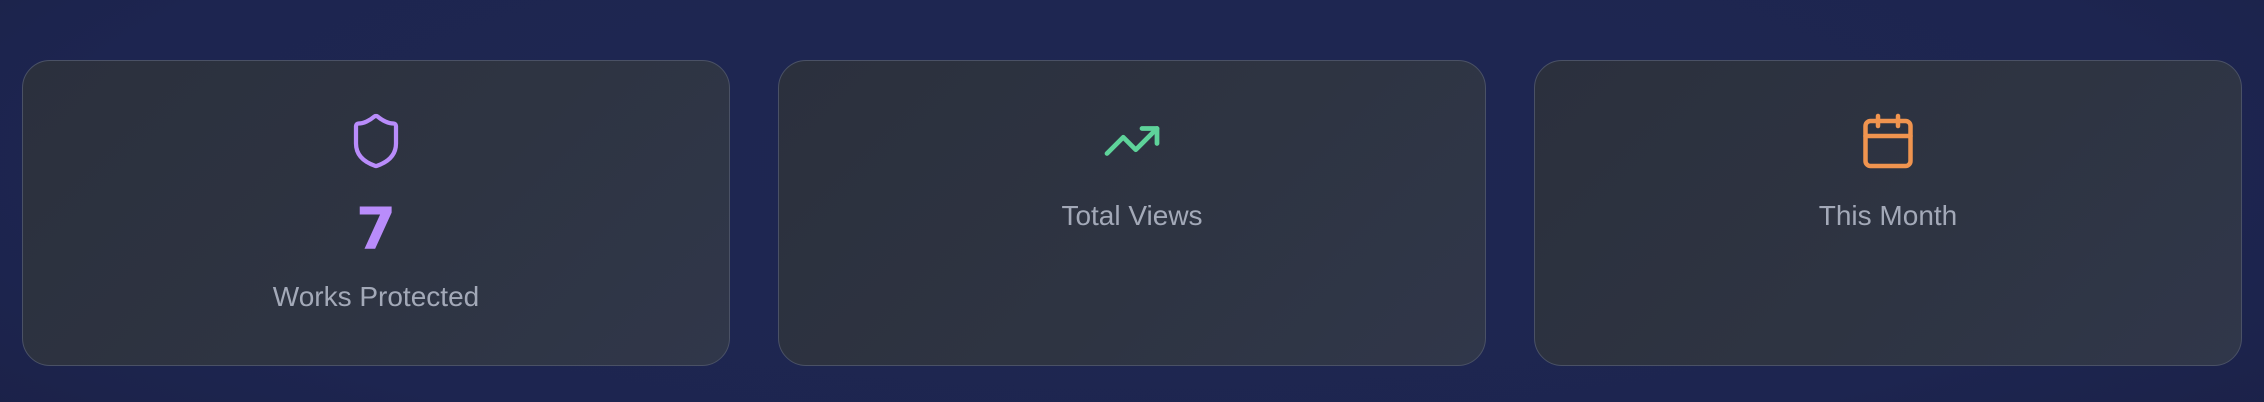 The image size is (2264, 402). What do you see at coordinates (376, 229) in the screenshot?
I see `works-protected-count: 7` at bounding box center [376, 229].